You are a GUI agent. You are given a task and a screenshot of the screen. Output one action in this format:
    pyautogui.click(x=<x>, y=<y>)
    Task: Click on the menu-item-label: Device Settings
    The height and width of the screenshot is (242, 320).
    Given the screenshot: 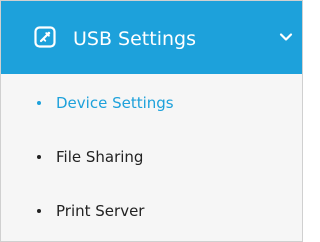 What is the action you would take?
    pyautogui.click(x=115, y=103)
    